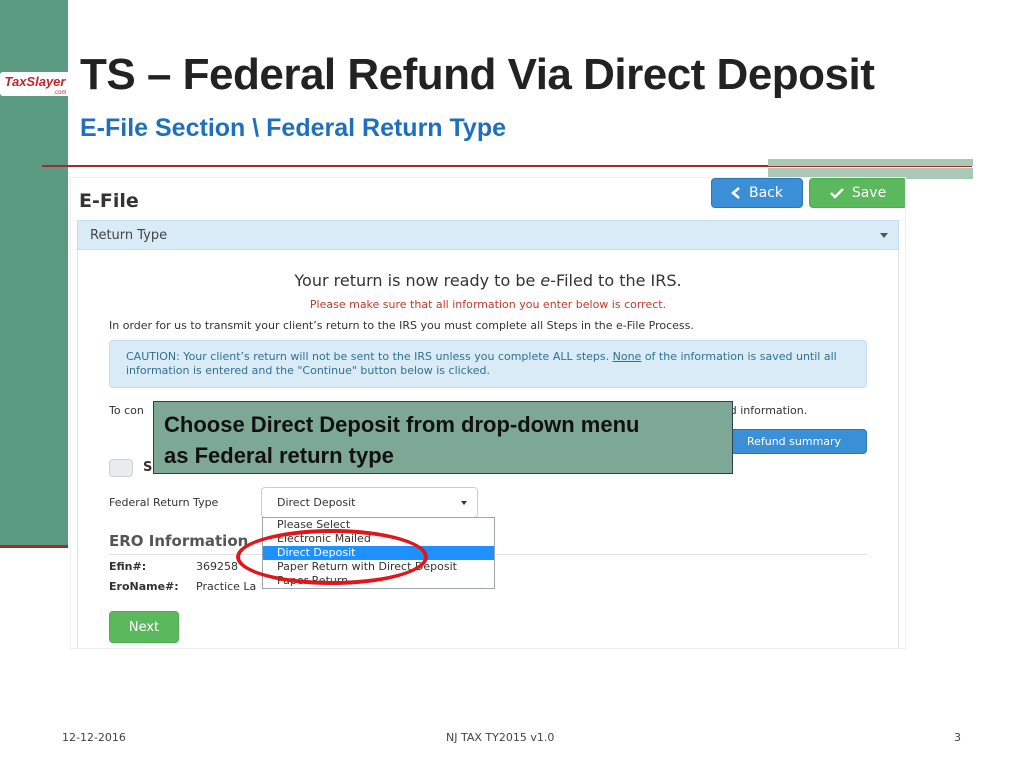 Image resolution: width=1024 pixels, height=768 pixels. I want to click on taxslayer-logo: TaxSlayer .com, so click(35, 84).